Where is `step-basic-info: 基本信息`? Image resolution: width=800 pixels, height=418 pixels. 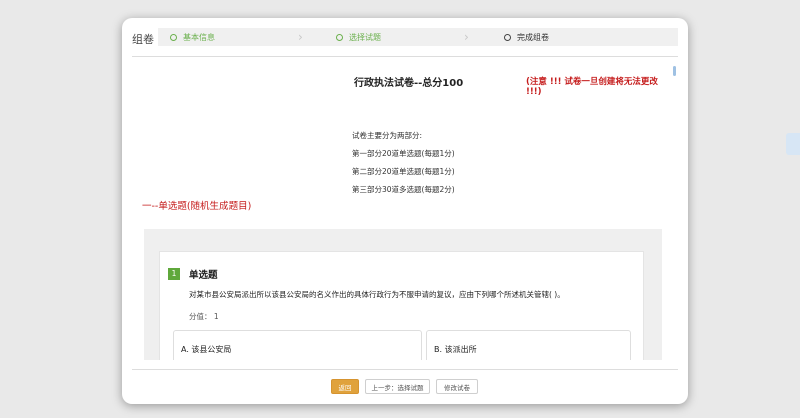 step-basic-info: 基本信息 is located at coordinates (192, 37).